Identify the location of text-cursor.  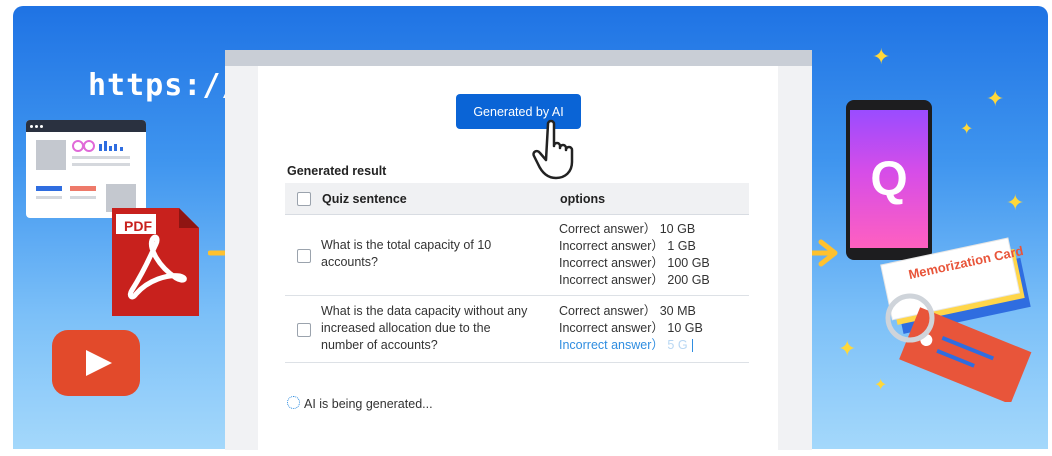
(692, 346).